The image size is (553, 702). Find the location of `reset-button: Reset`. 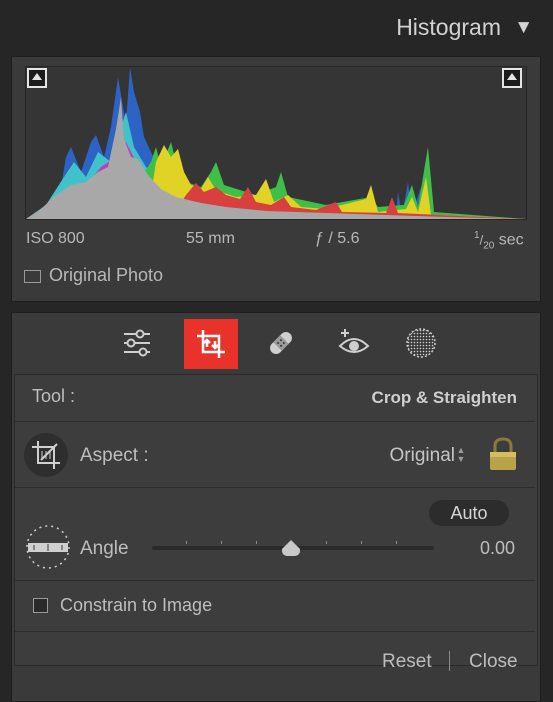

reset-button: Reset is located at coordinates (407, 662).